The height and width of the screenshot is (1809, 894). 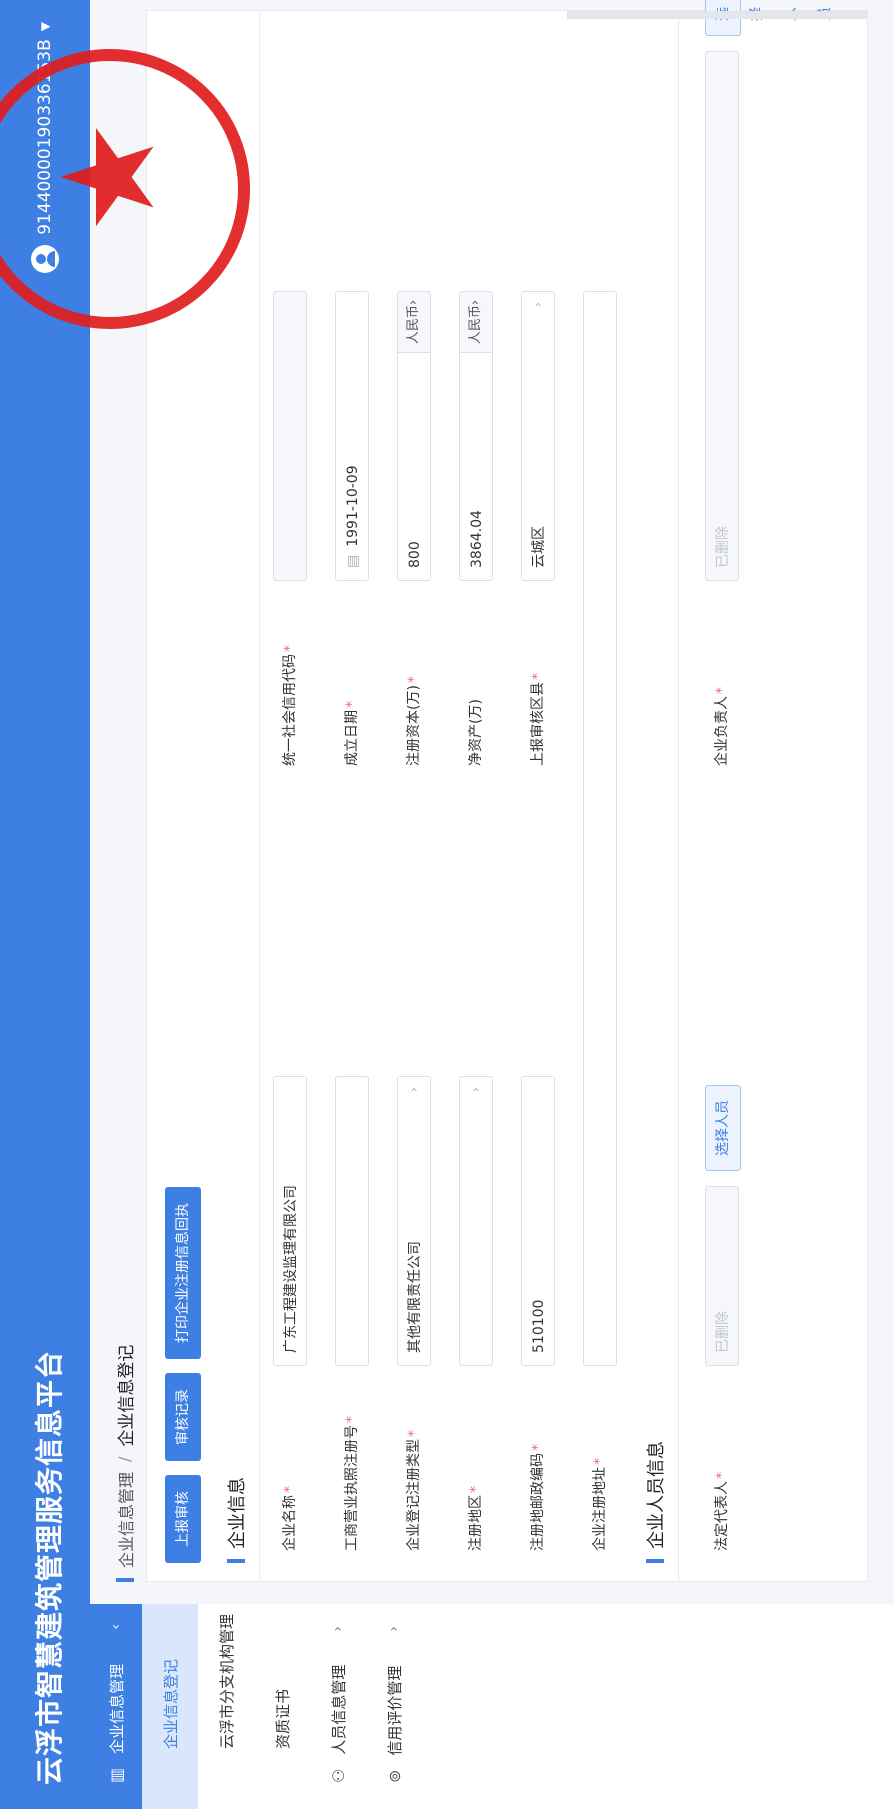 I want to click on field-label: 企业负责人*, so click(x=722, y=726).